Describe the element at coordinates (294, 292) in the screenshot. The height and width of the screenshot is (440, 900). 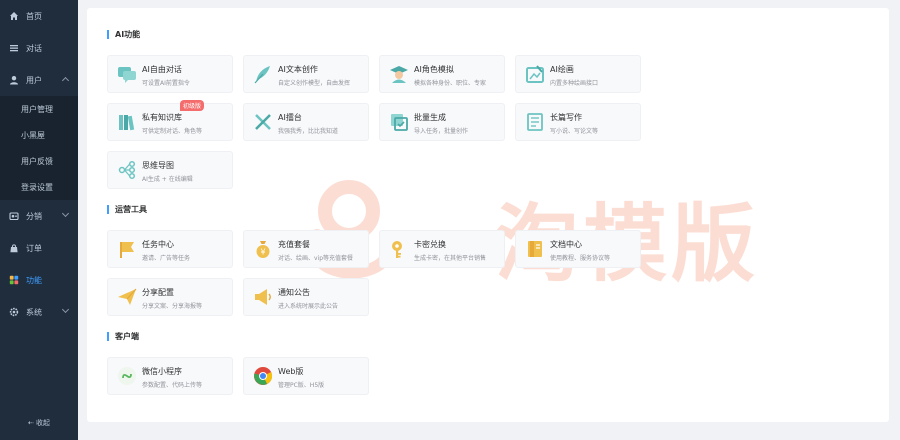
I see `card-name: 通知公告` at that location.